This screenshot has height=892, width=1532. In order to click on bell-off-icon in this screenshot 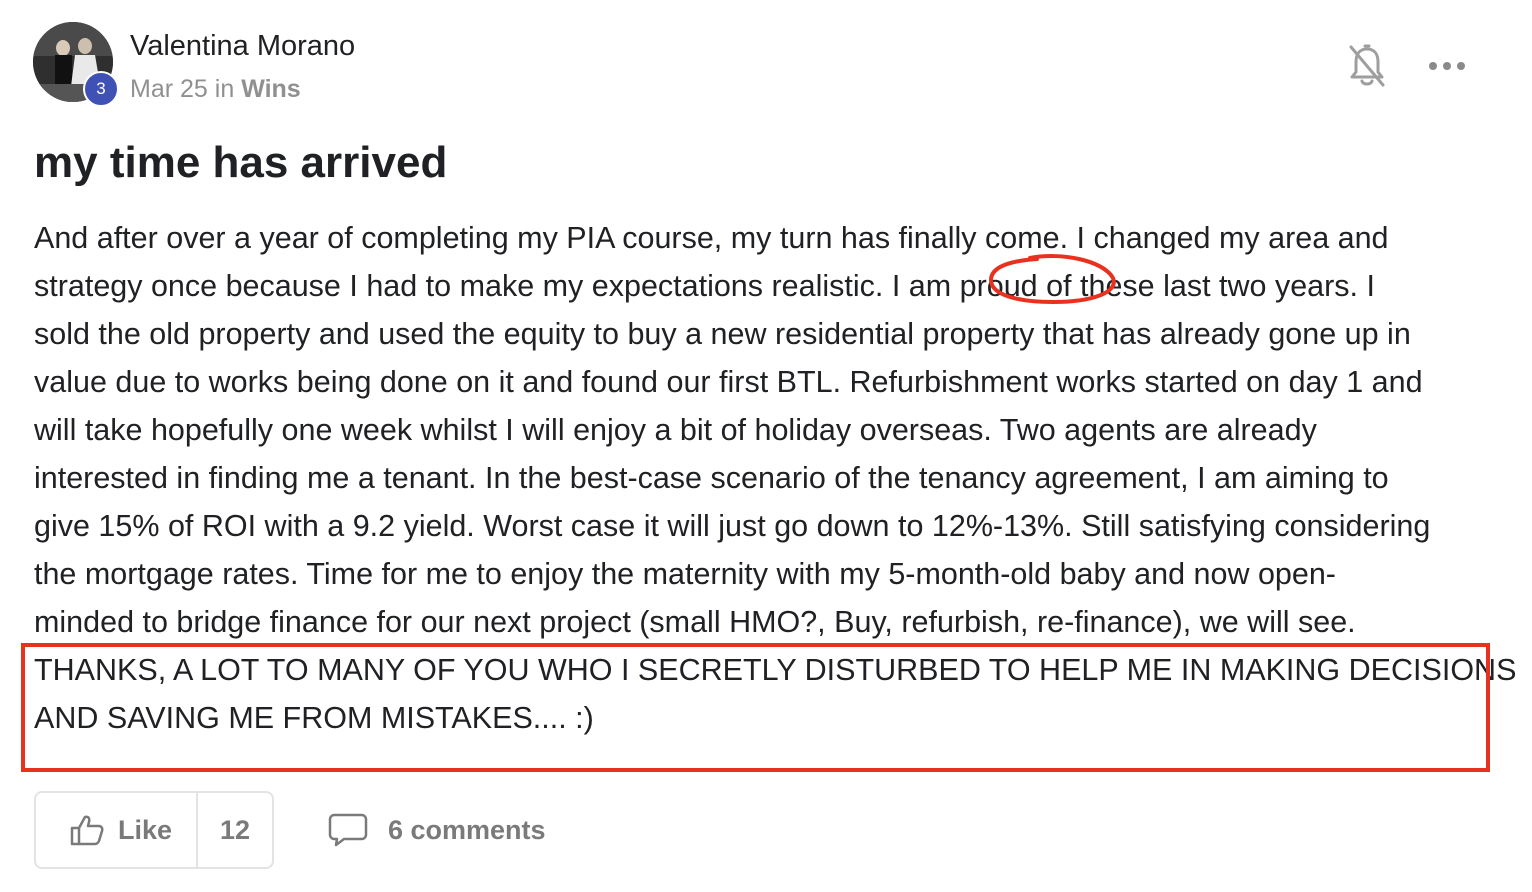, I will do `click(1367, 66)`.